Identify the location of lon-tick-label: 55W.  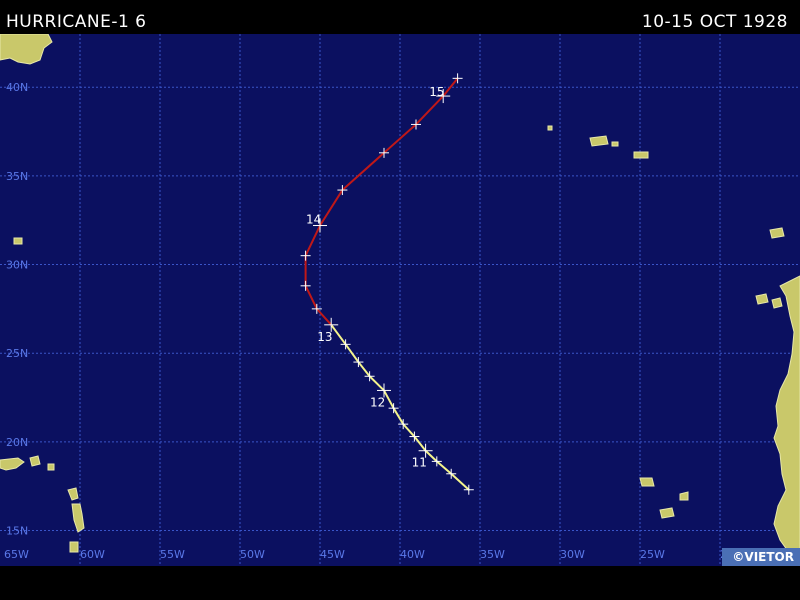
(172, 554).